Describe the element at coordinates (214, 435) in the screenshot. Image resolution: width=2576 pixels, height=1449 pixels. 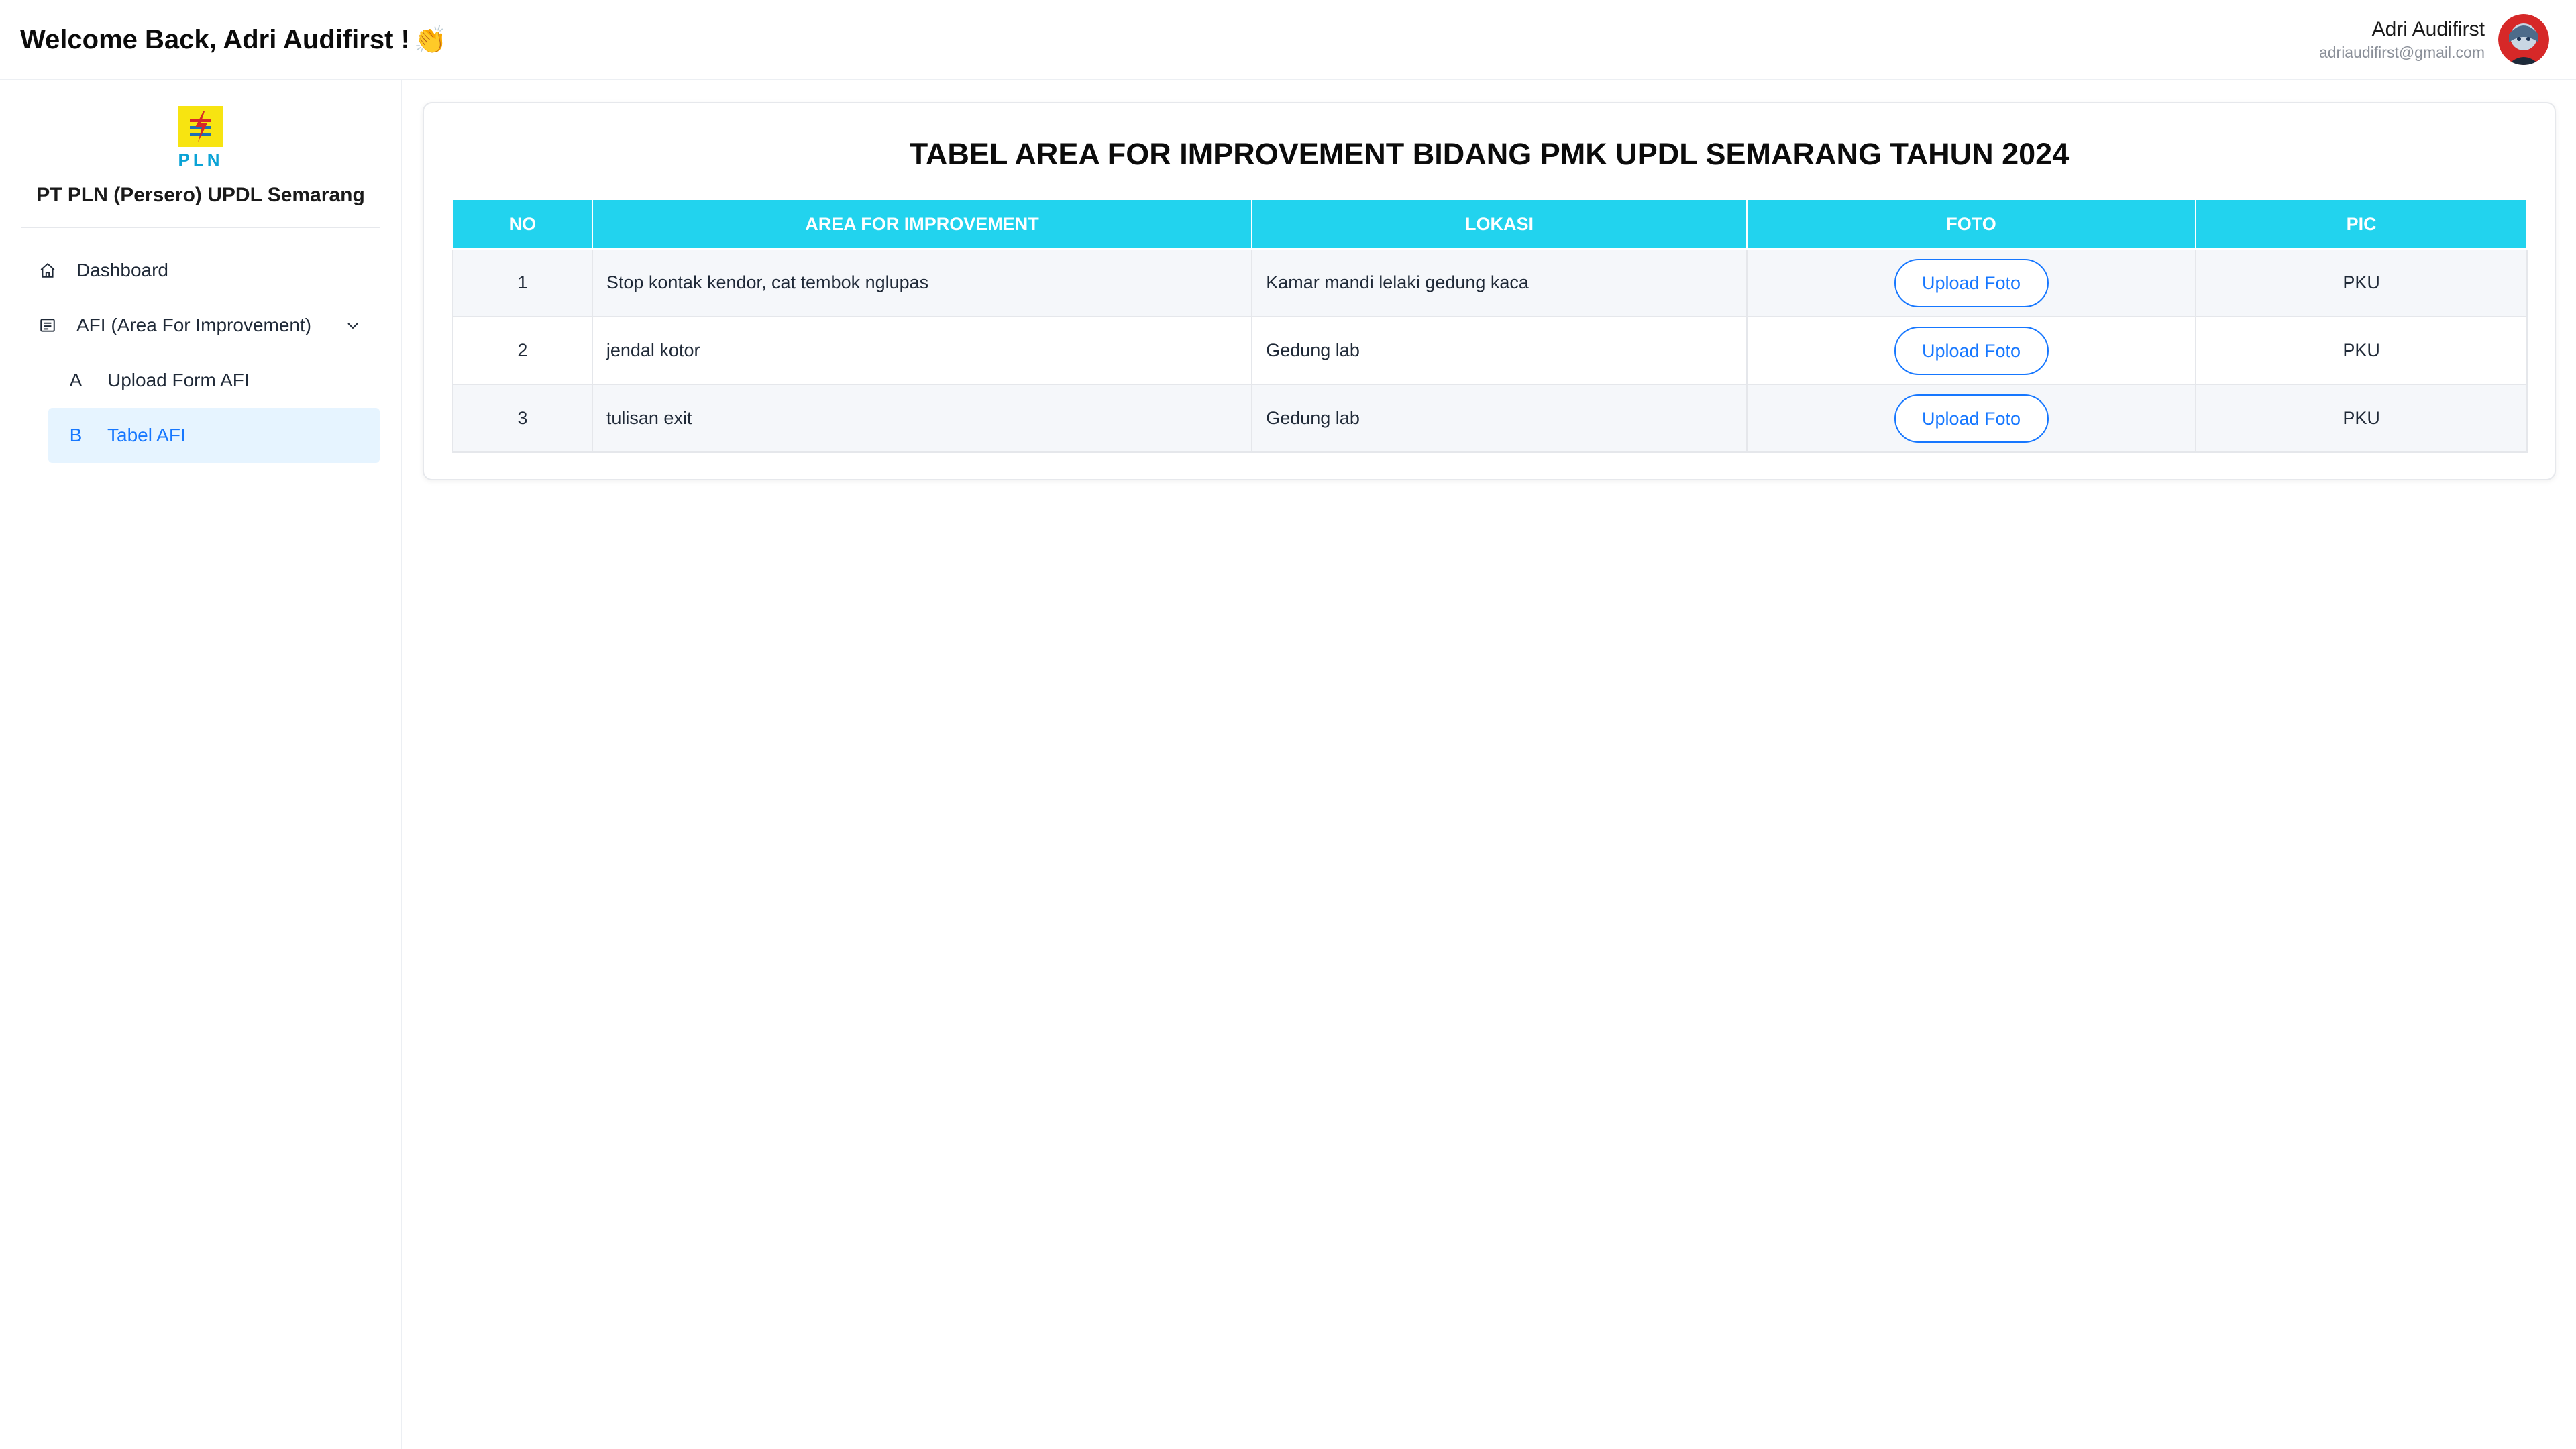
I see `sidebar-item-tabel-afi: B Tabel AFI` at that location.